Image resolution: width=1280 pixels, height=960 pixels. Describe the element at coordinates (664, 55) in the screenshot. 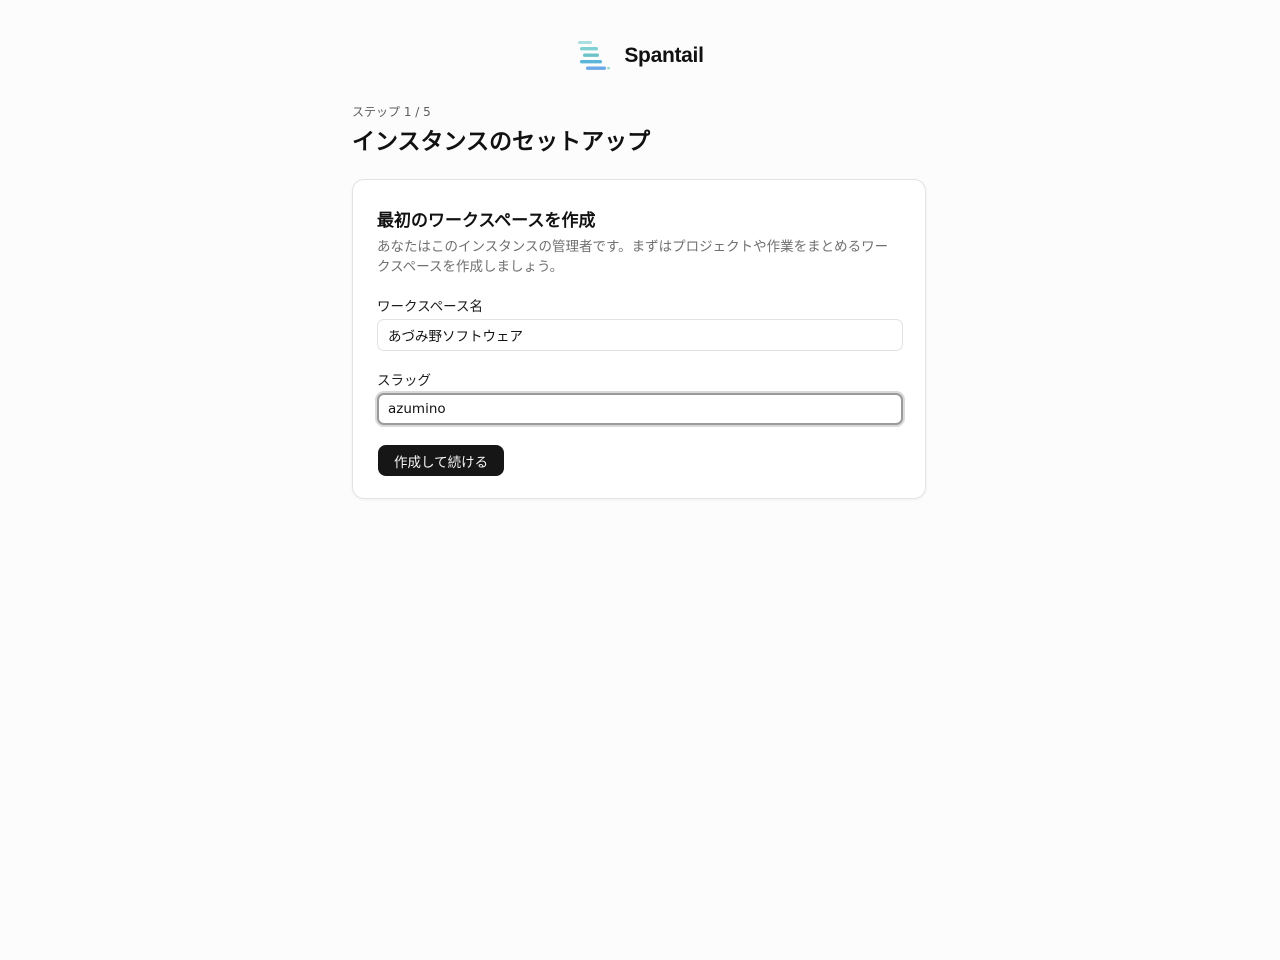

I see `brand-name: Spantail` at that location.